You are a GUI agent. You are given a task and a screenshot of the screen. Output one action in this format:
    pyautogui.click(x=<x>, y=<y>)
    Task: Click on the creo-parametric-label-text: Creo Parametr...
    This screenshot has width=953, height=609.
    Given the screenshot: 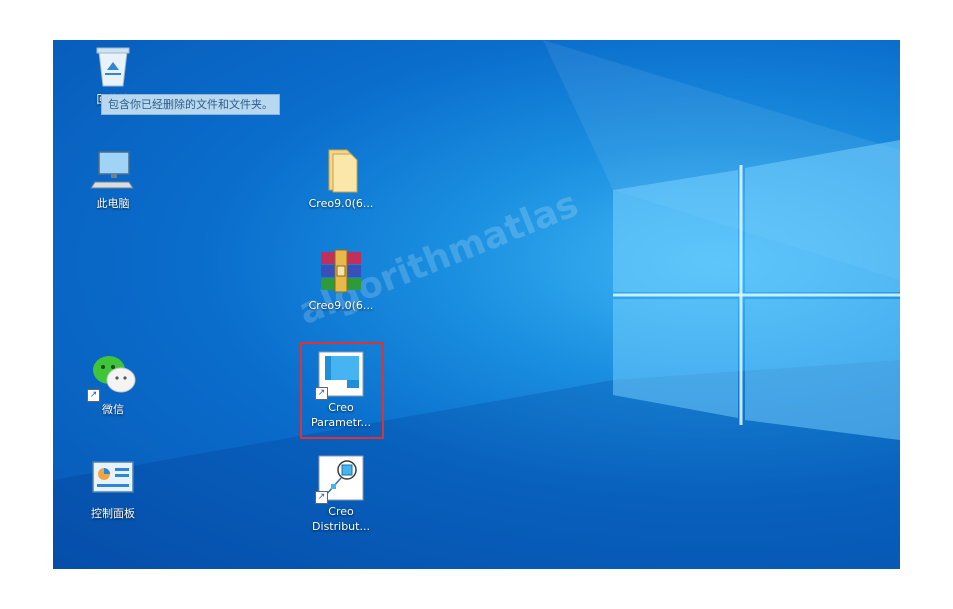 What is the action you would take?
    pyautogui.click(x=341, y=415)
    